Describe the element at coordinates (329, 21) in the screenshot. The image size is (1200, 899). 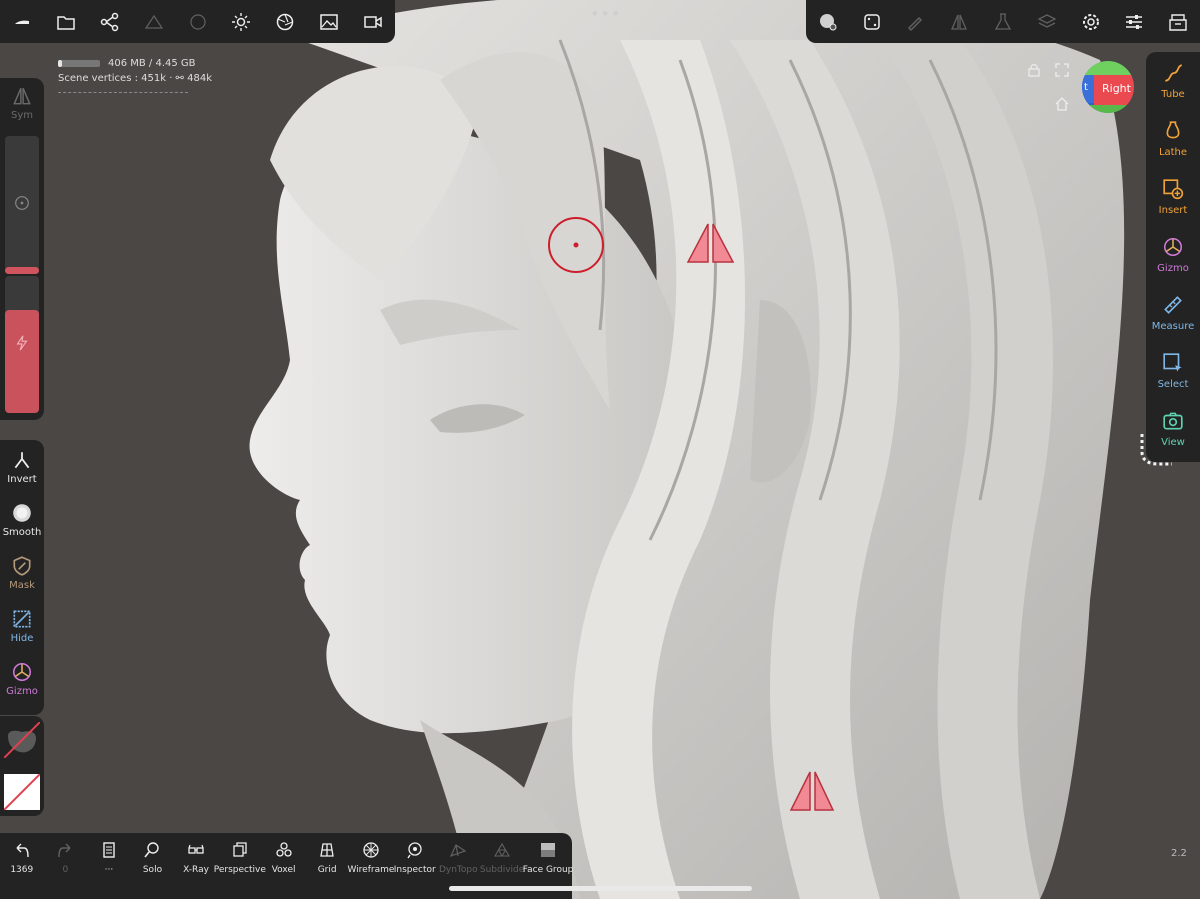
I see `image-icon` at that location.